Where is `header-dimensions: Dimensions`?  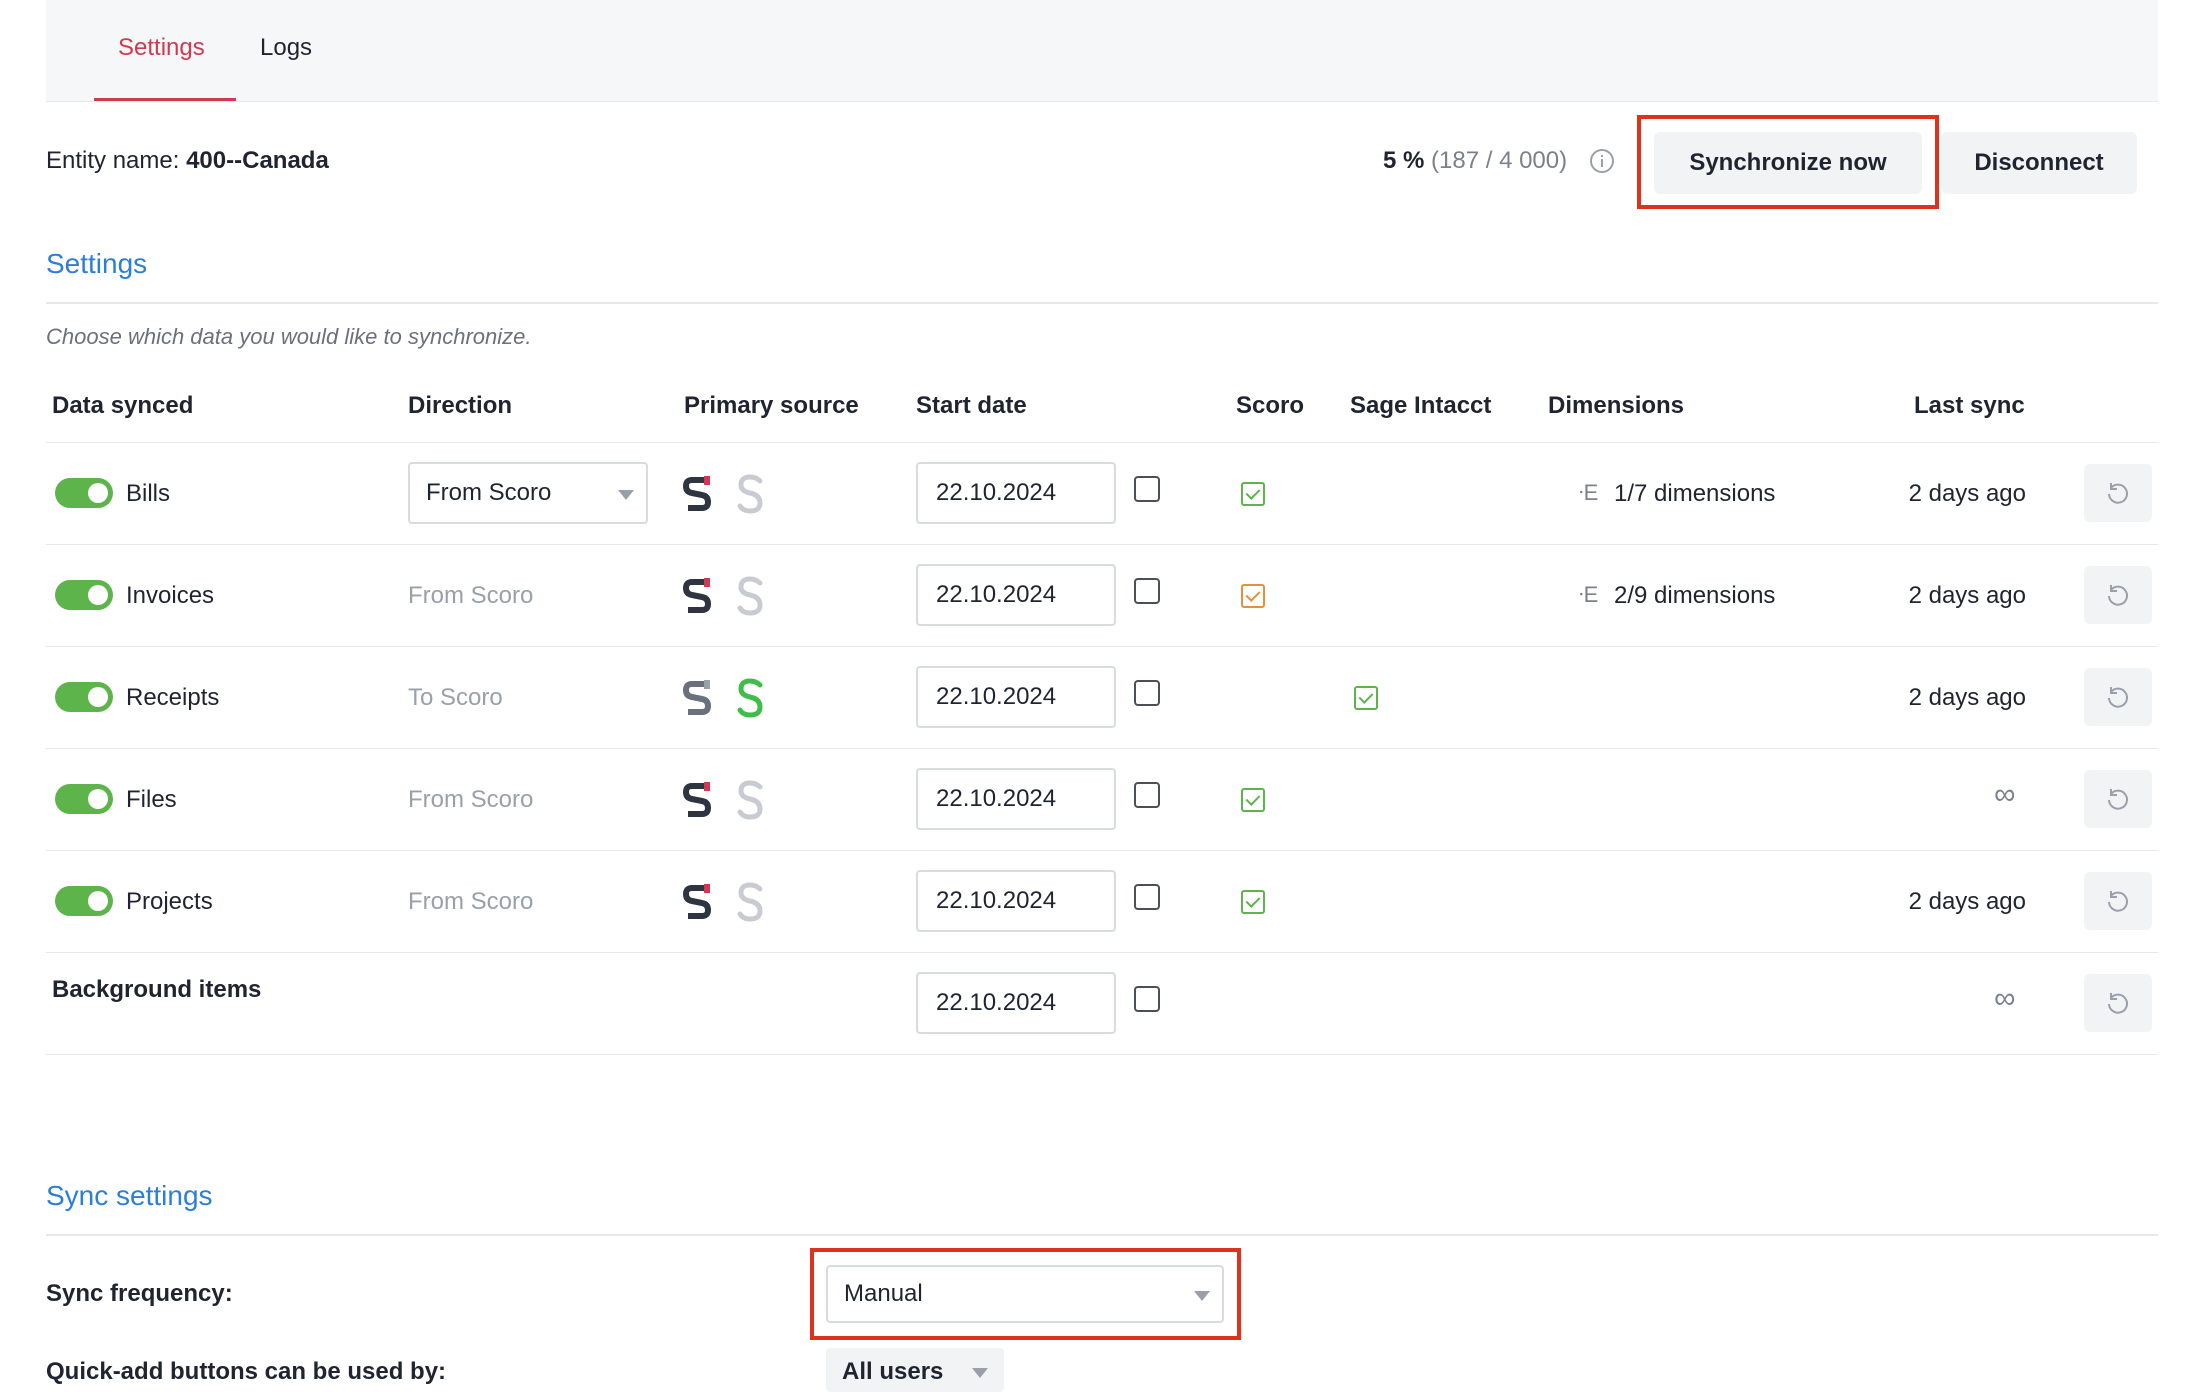 header-dimensions: Dimensions is located at coordinates (1616, 405).